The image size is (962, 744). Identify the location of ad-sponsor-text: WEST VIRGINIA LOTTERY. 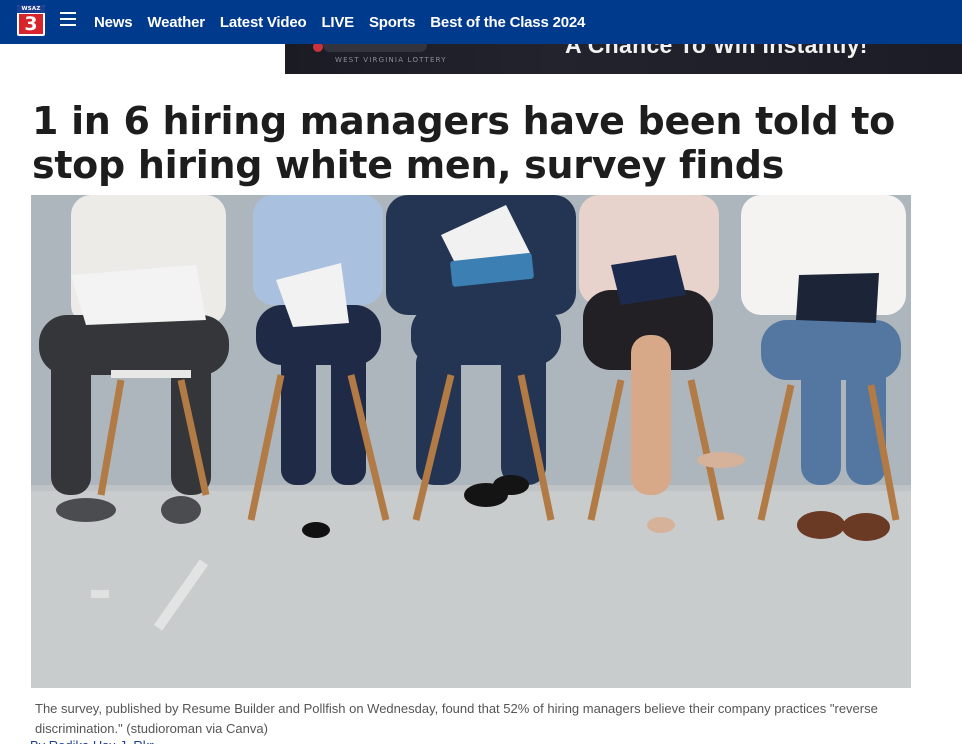
(391, 60).